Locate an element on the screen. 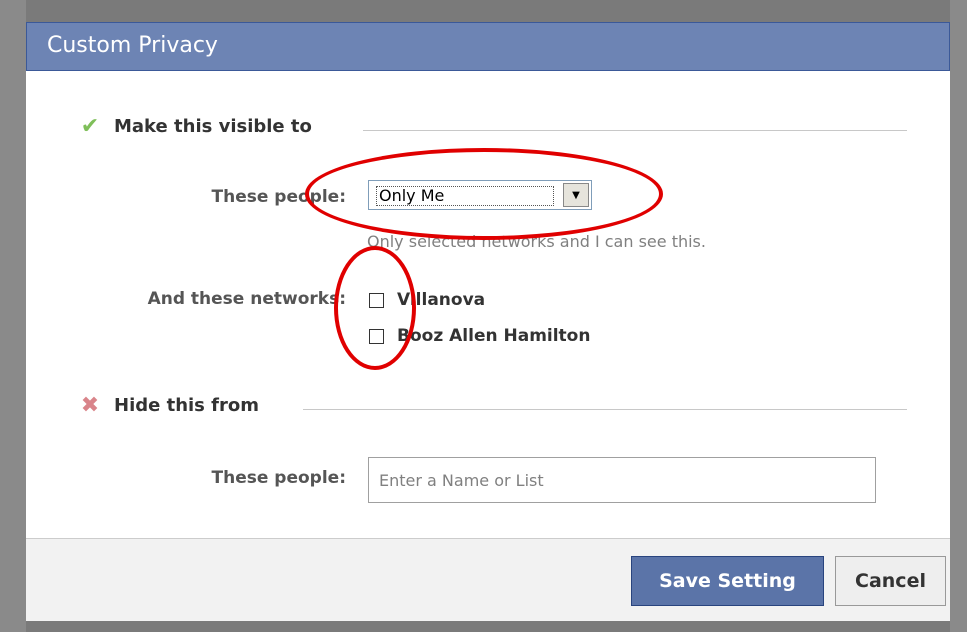  dropdown-arrow-icon: ▼ is located at coordinates (576, 195).